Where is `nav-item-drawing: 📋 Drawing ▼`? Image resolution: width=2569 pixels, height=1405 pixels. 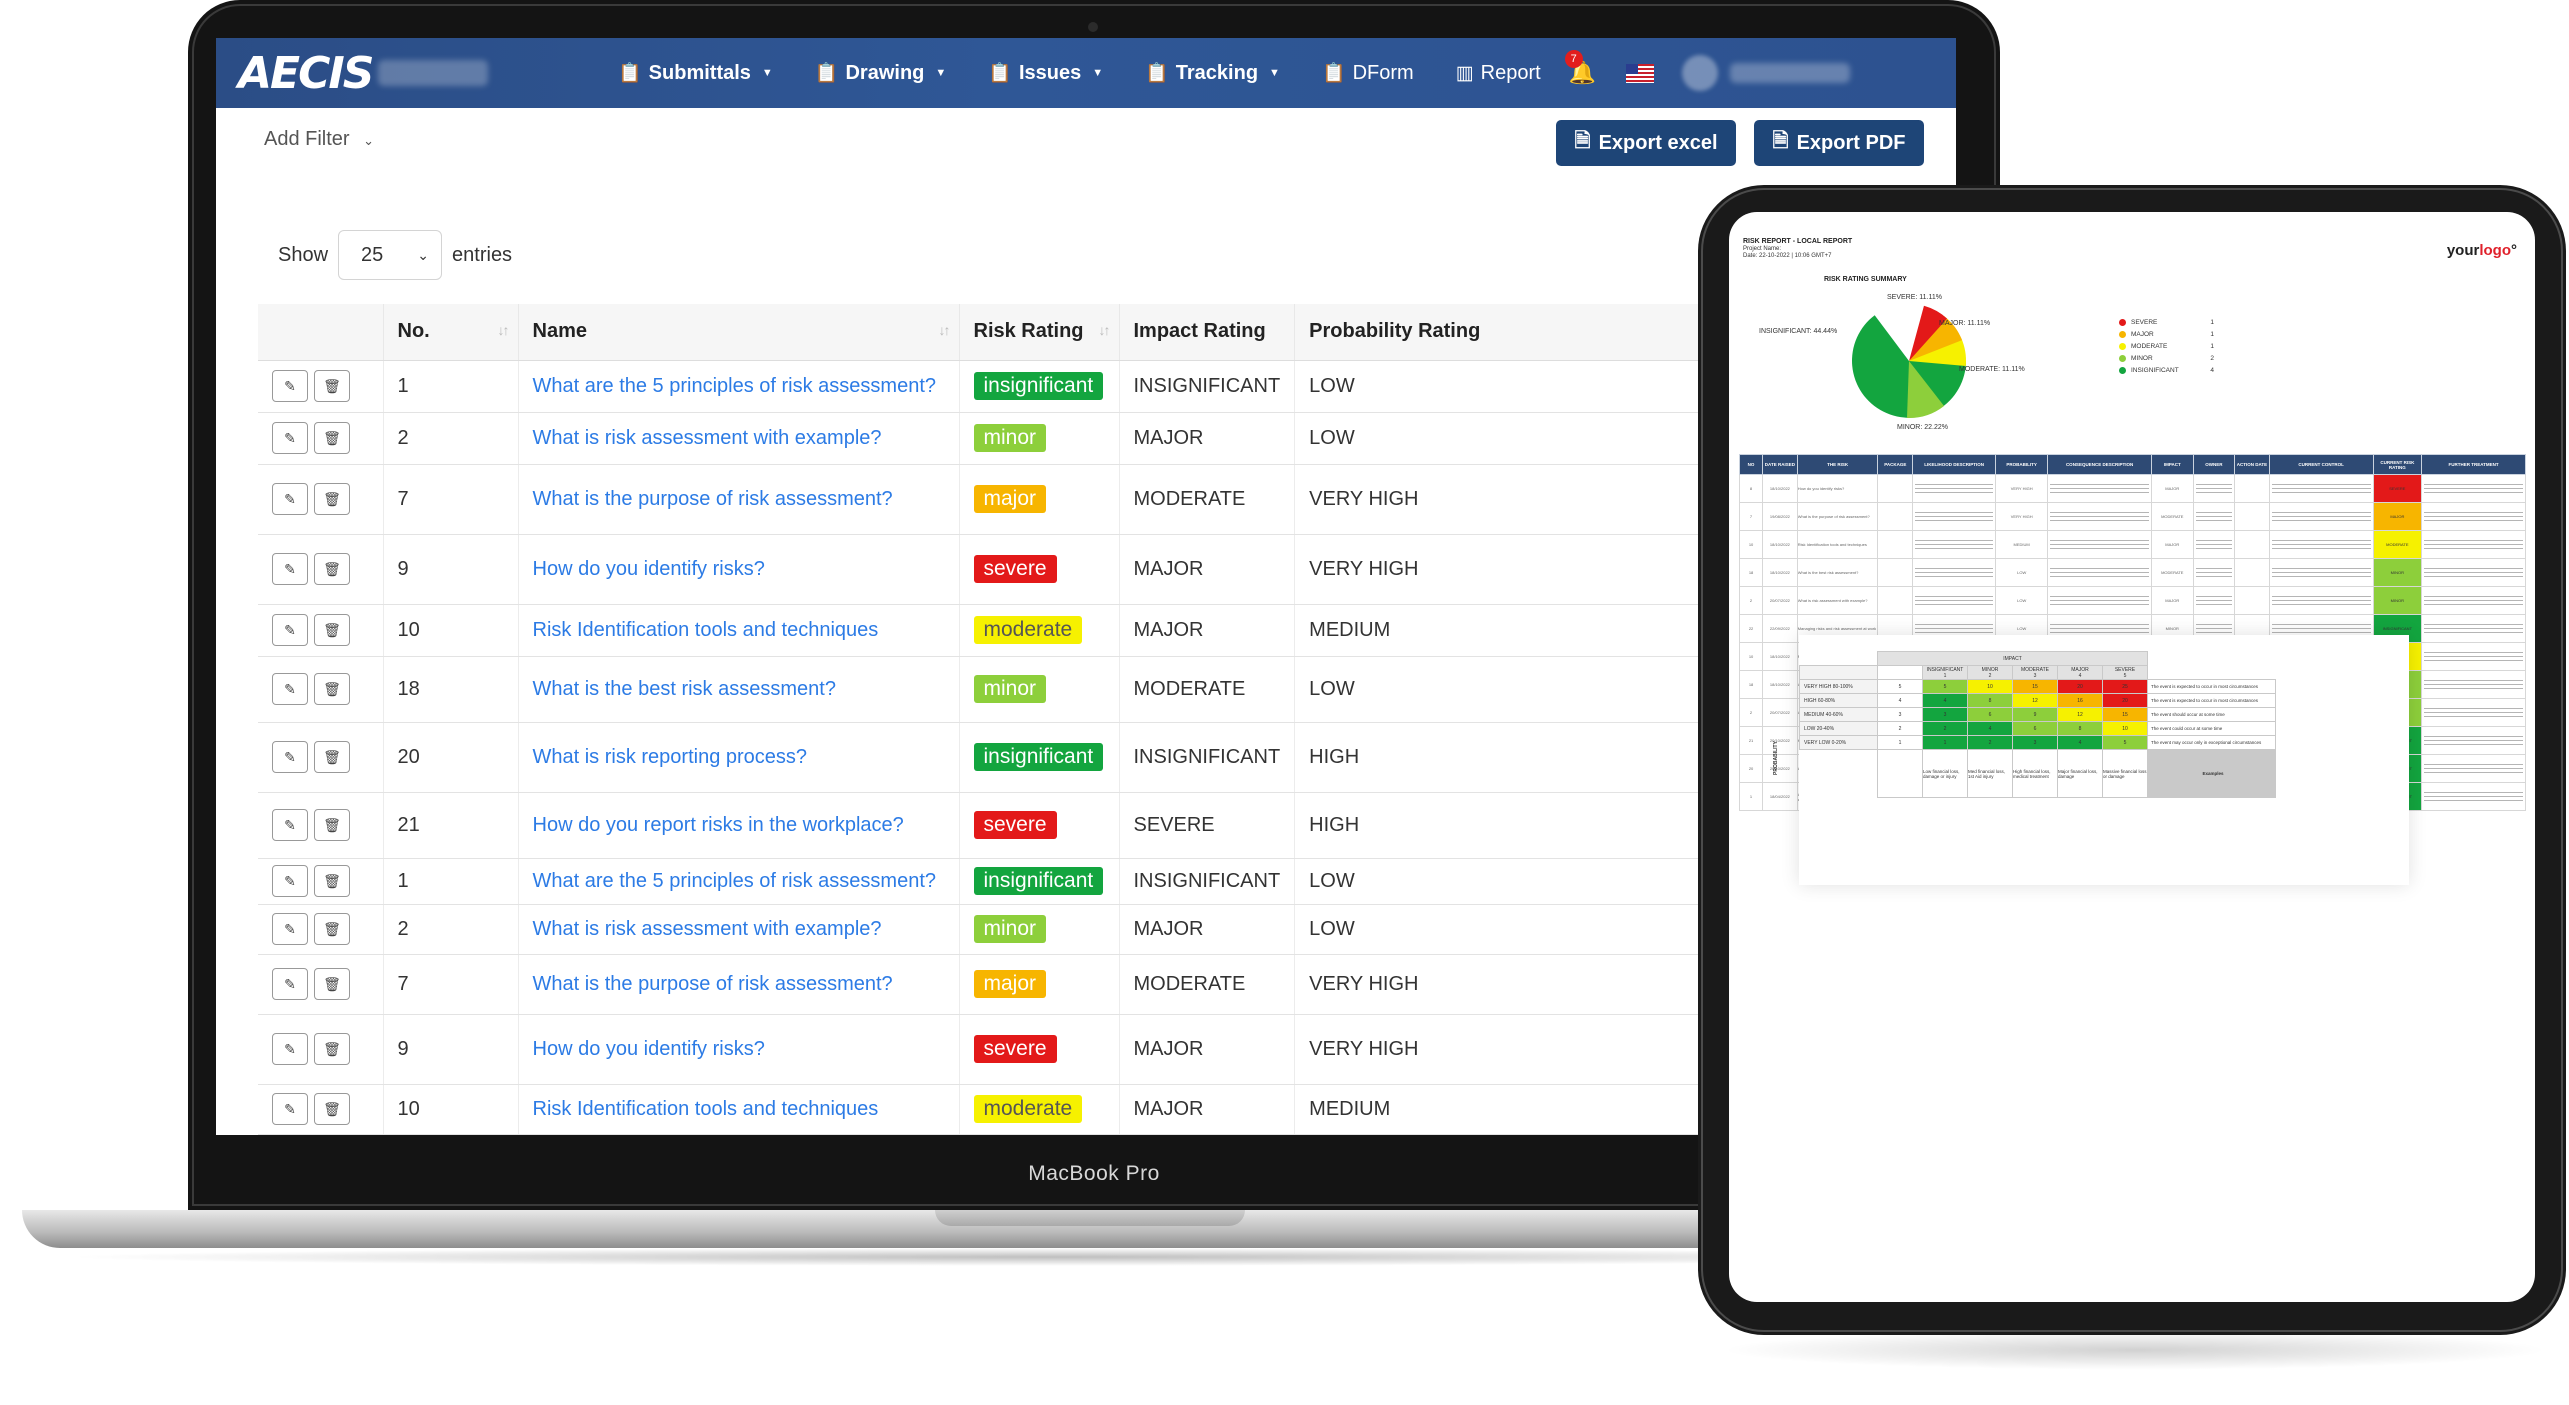
nav-item-drawing: 📋 Drawing ▼ is located at coordinates (880, 73).